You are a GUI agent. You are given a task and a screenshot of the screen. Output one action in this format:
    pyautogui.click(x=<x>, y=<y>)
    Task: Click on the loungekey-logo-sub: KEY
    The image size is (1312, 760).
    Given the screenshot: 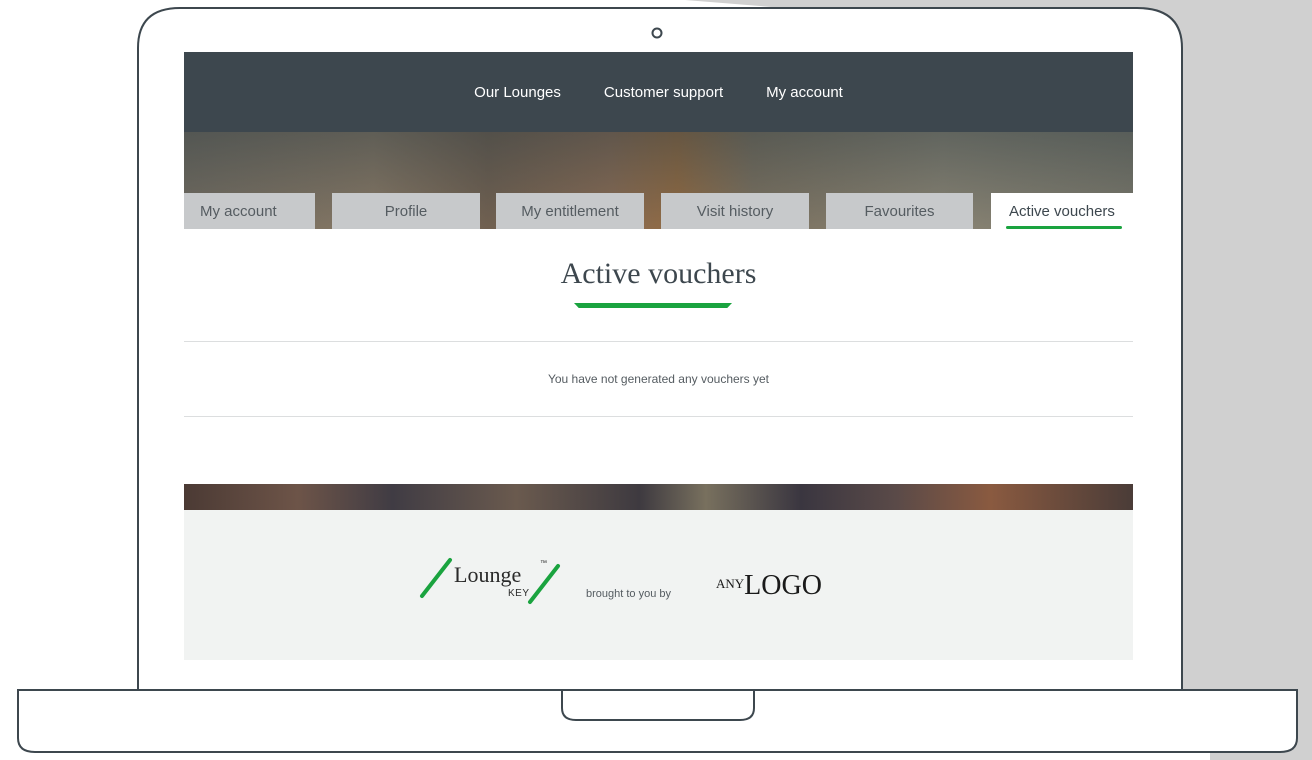 What is the action you would take?
    pyautogui.click(x=519, y=593)
    